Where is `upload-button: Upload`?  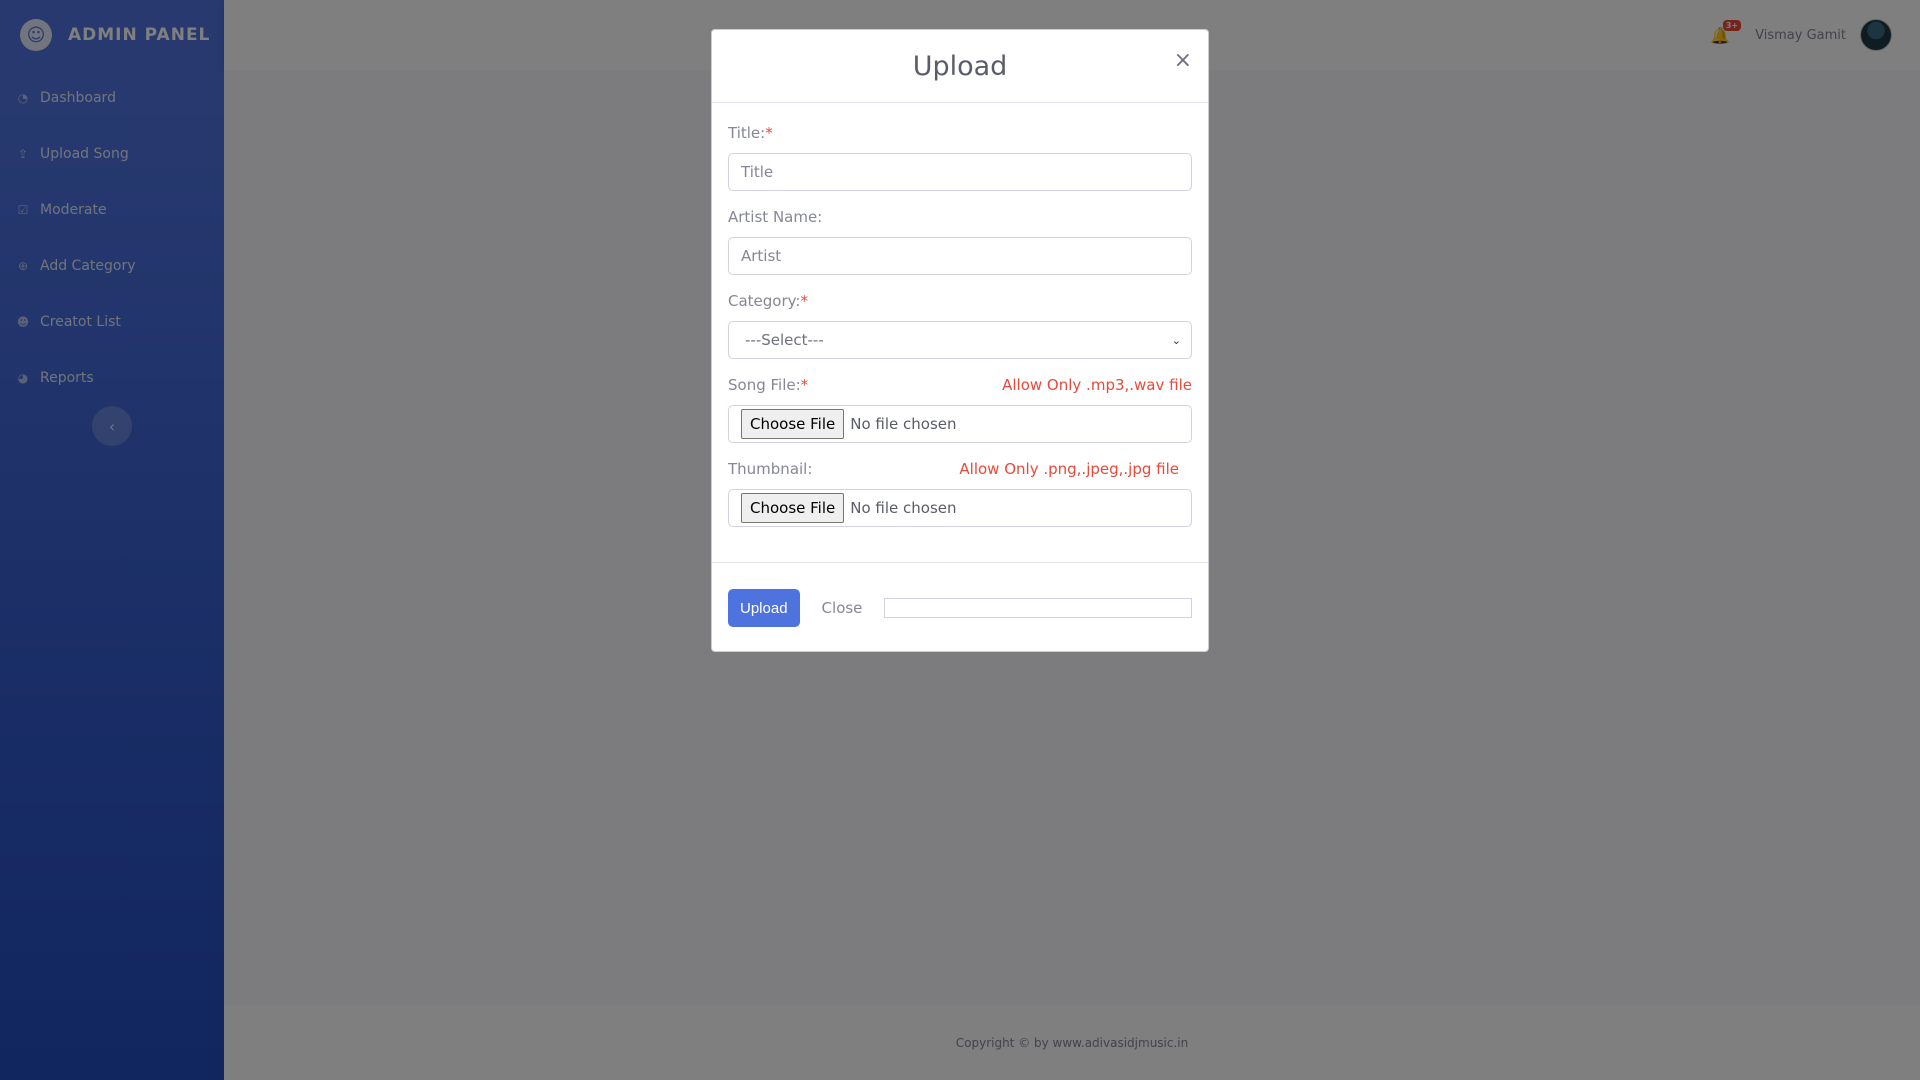 upload-button: Upload is located at coordinates (764, 608).